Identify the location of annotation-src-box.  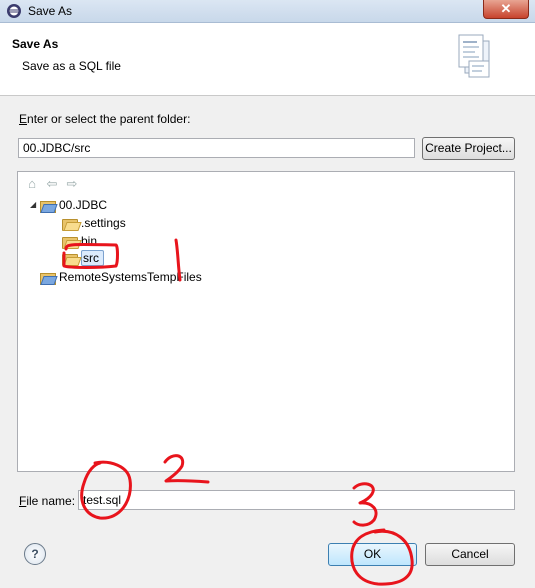
(90, 256).